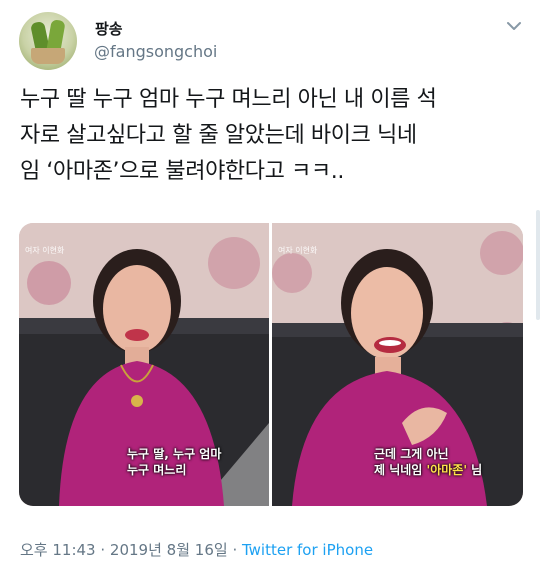 Image resolution: width=540 pixels, height=562 pixels. What do you see at coordinates (475, 470) in the screenshot?
I see `caption-text: 님` at bounding box center [475, 470].